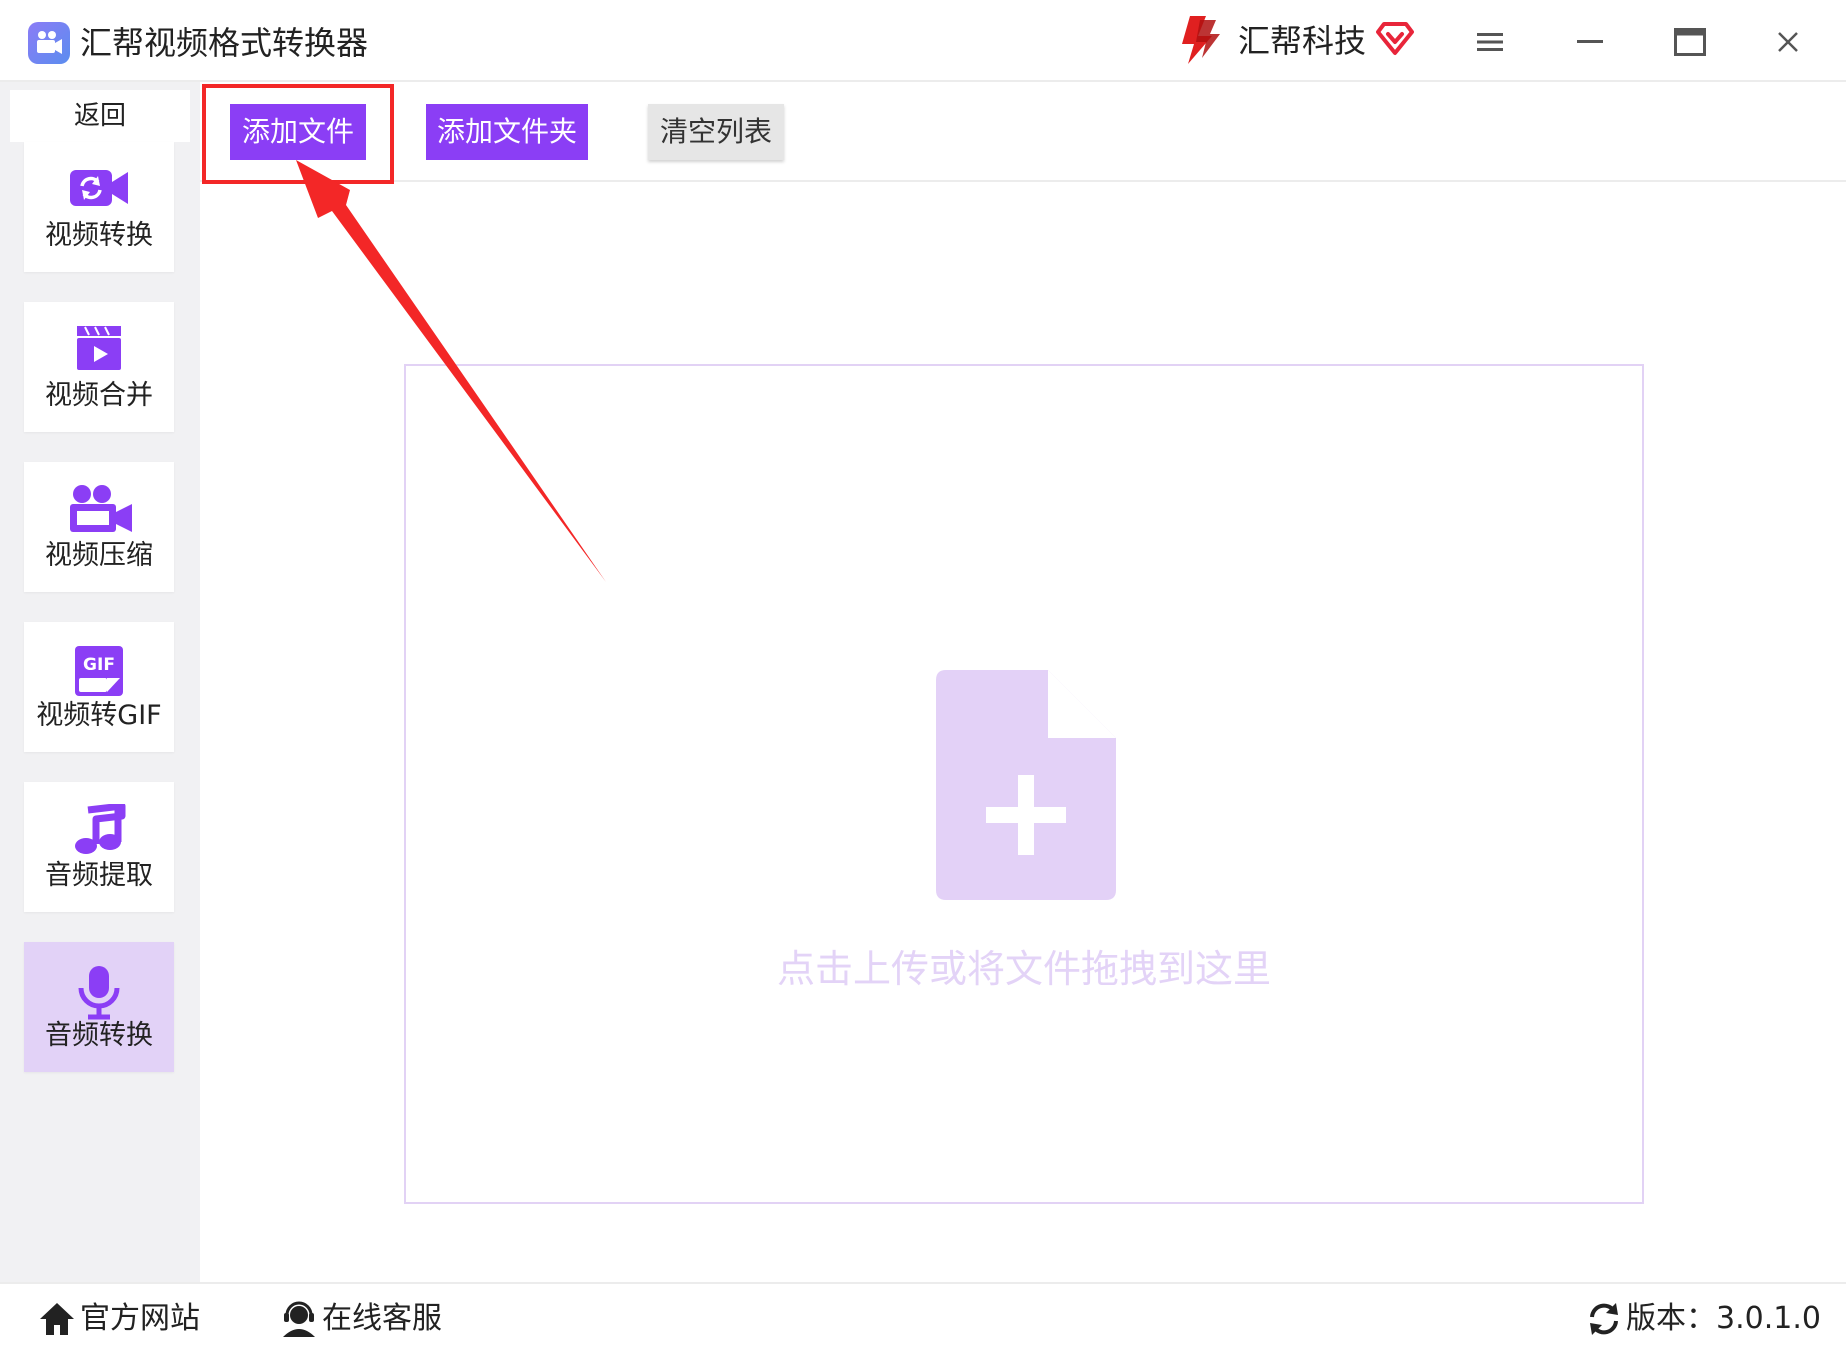 Image resolution: width=1846 pixels, height=1352 pixels. Describe the element at coordinates (1490, 42) in the screenshot. I see `menu-icon` at that location.